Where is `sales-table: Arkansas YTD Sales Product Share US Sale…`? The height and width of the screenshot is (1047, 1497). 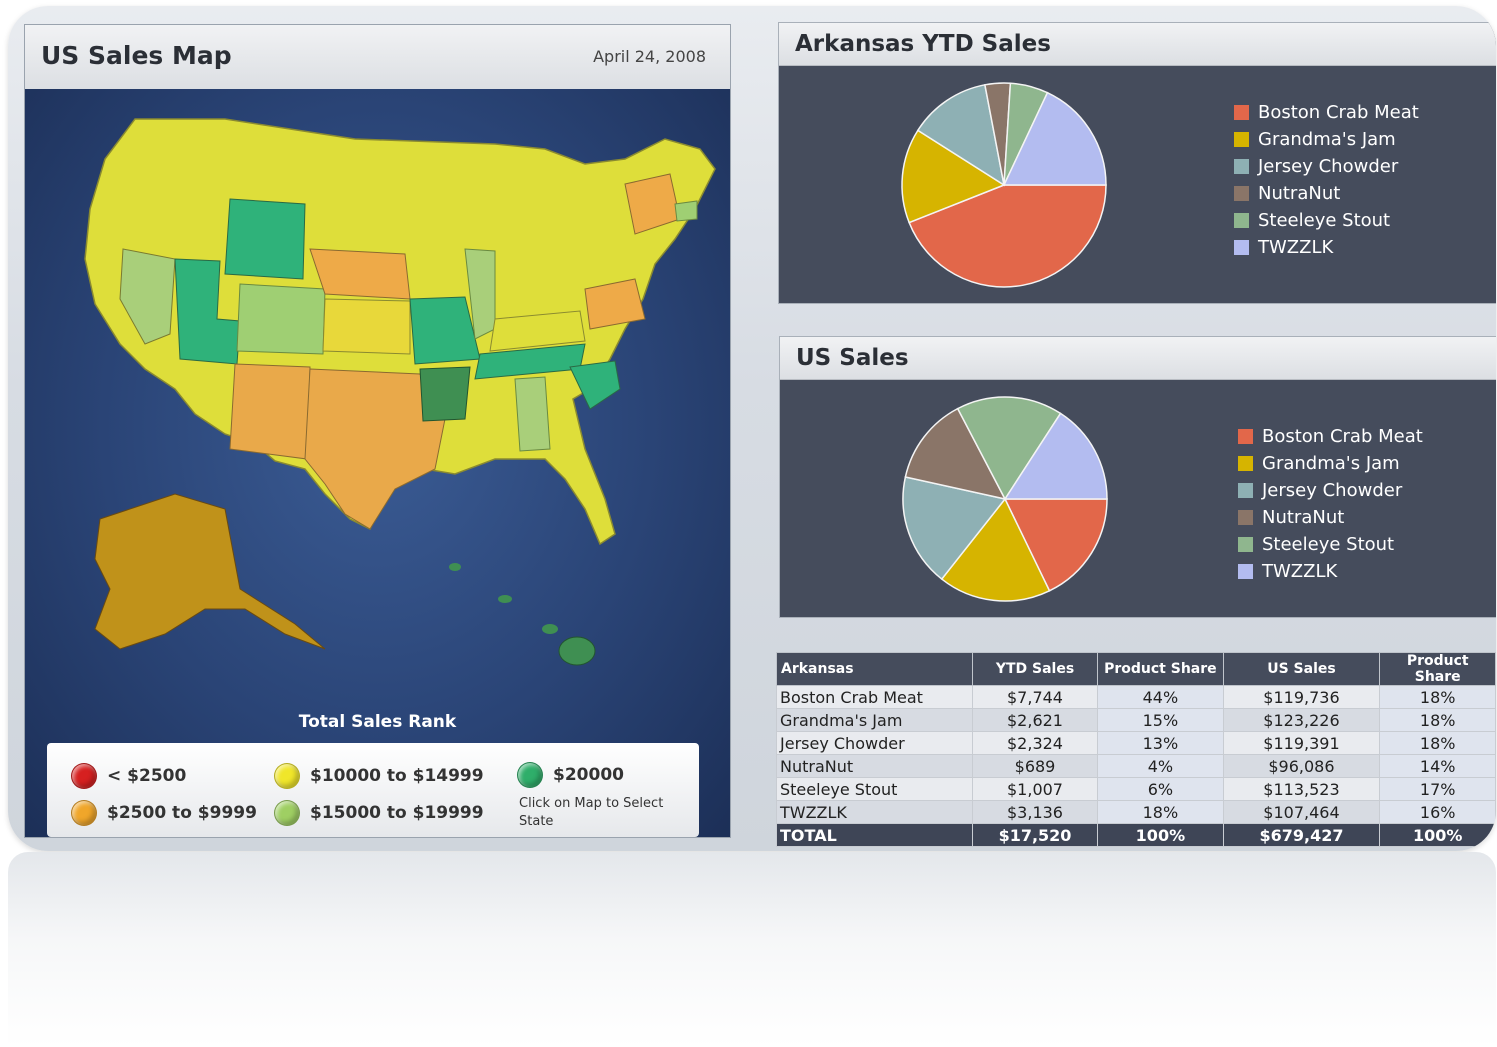 sales-table: Arkansas YTD Sales Product Share US Sale… is located at coordinates (1136, 749).